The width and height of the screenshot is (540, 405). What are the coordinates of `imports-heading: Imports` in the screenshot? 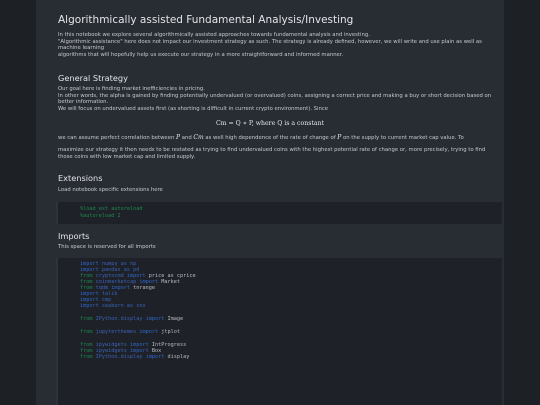 It's located at (74, 236).